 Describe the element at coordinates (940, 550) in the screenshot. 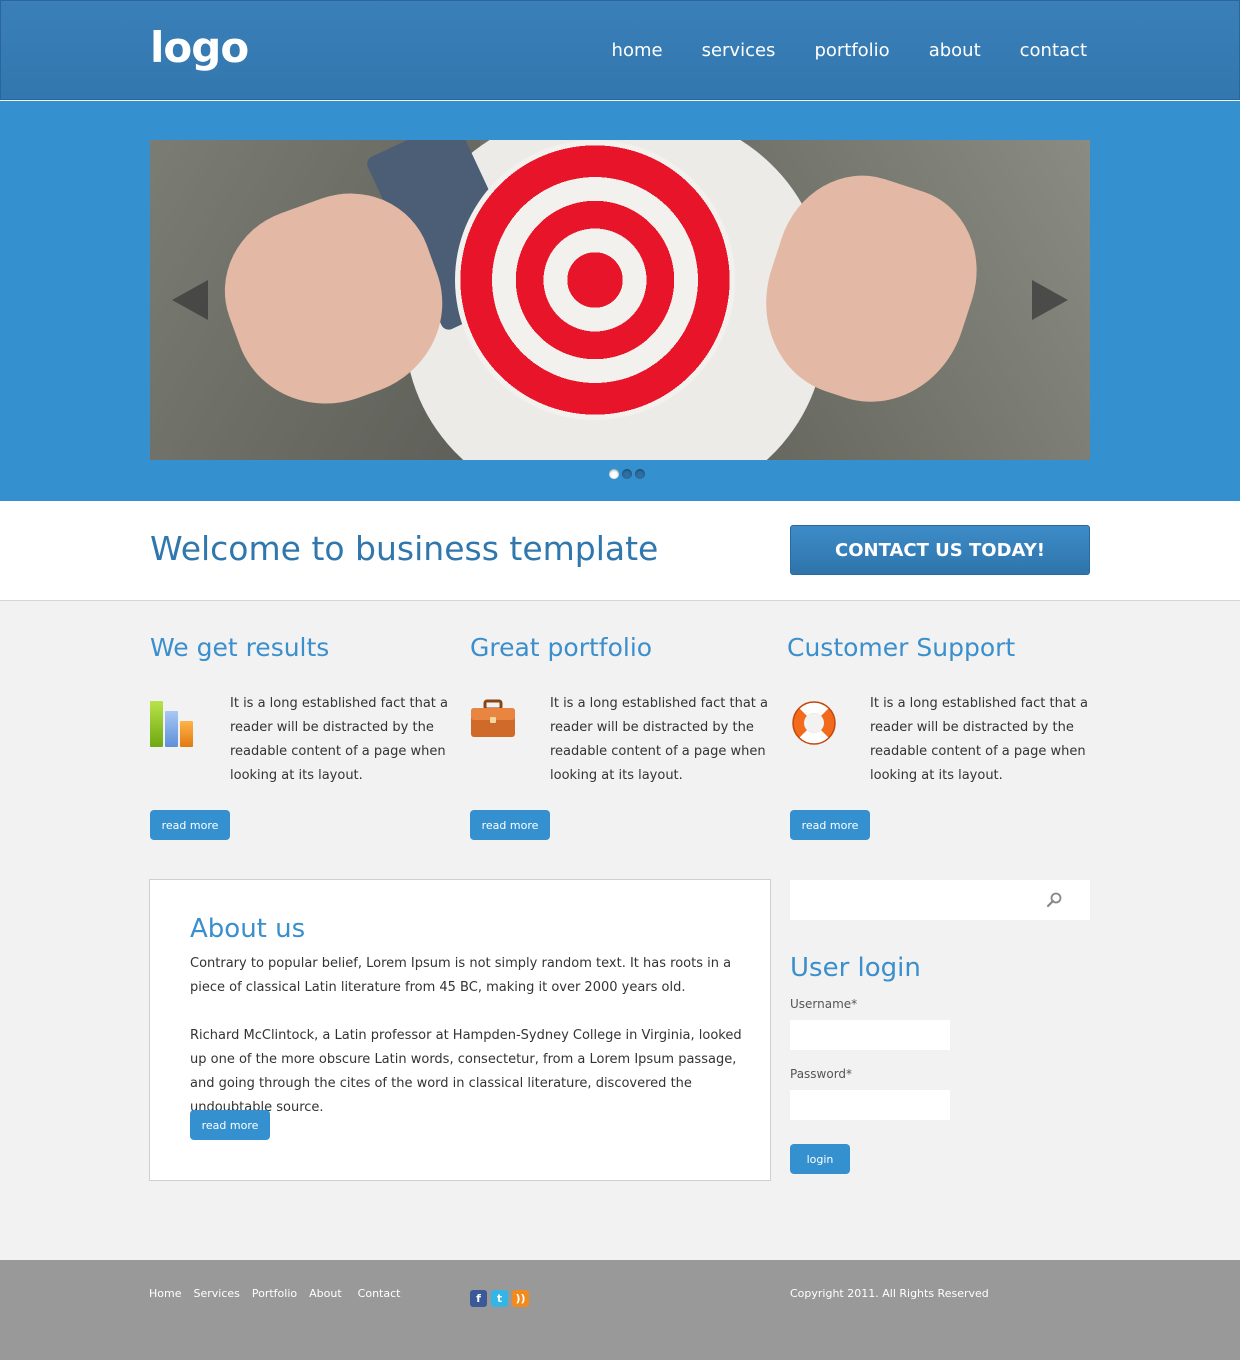

I see `contact-us-button: CONTACT US TODAY!` at that location.